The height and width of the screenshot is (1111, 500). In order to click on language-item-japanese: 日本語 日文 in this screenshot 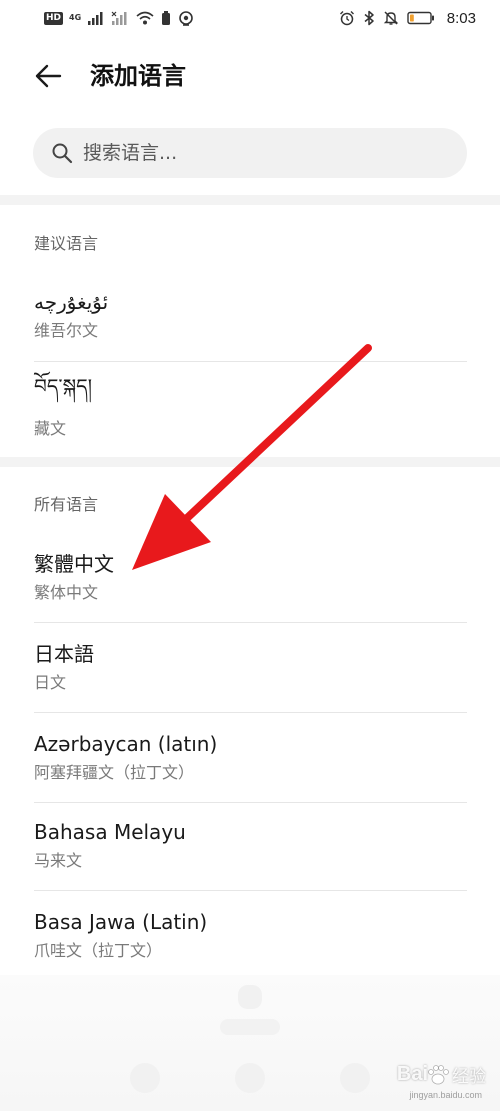, I will do `click(250, 676)`.